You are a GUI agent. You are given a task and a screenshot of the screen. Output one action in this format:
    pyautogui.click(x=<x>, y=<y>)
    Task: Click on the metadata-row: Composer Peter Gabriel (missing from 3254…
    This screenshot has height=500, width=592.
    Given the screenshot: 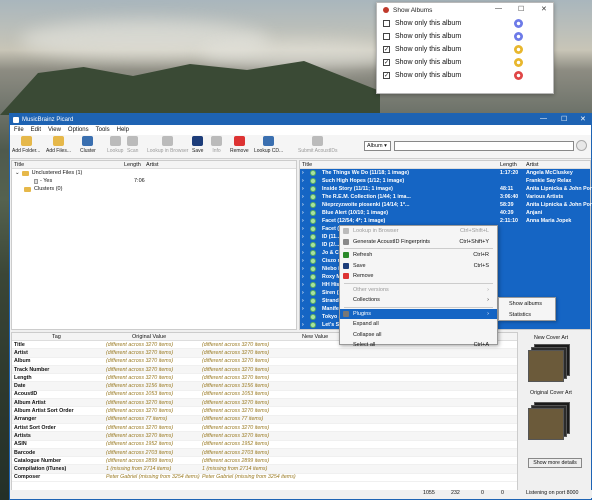 What is the action you would take?
    pyautogui.click(x=264, y=478)
    